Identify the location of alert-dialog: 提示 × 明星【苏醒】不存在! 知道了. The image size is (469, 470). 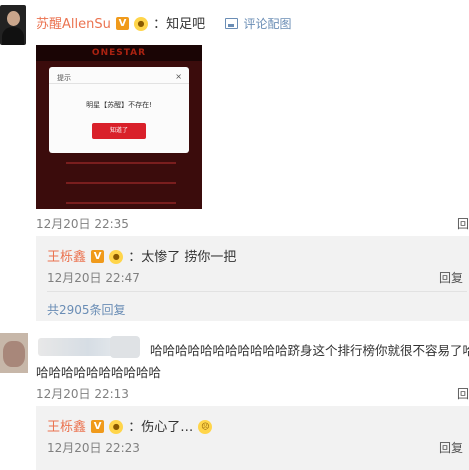
(119, 110).